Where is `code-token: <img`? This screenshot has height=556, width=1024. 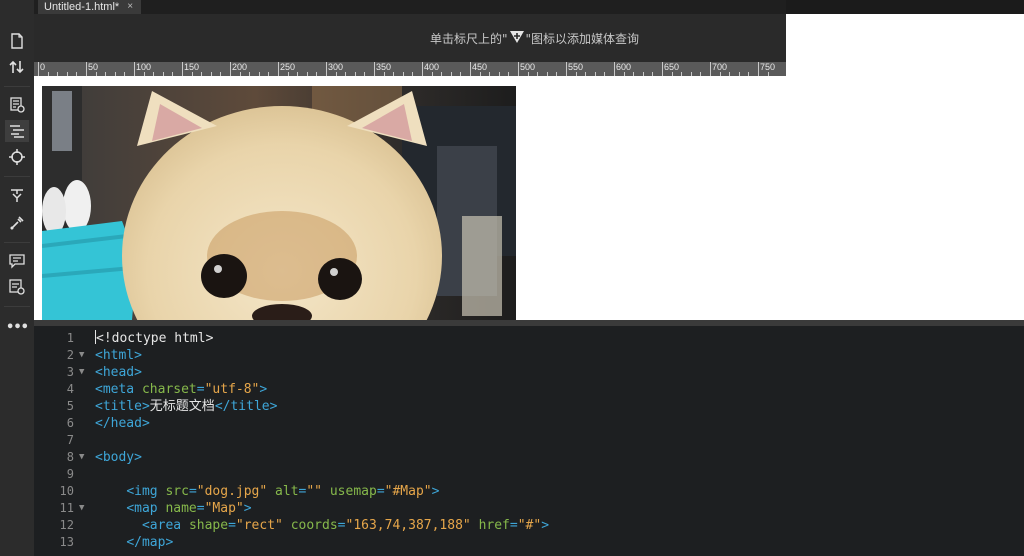 code-token: <img is located at coordinates (146, 491).